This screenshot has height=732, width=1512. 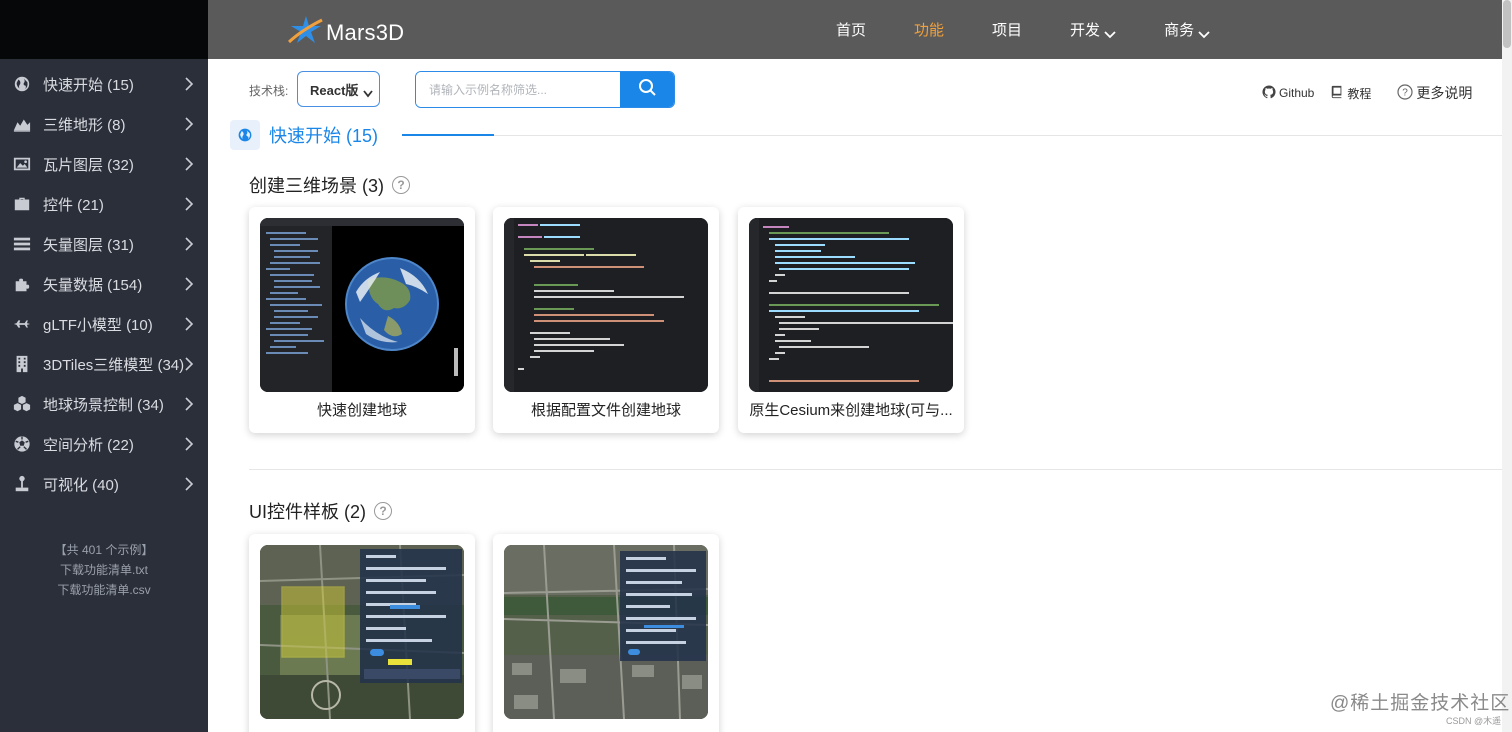 I want to click on sidebar-item-scene-control: 地球场景控制 (34), so click(x=104, y=404).